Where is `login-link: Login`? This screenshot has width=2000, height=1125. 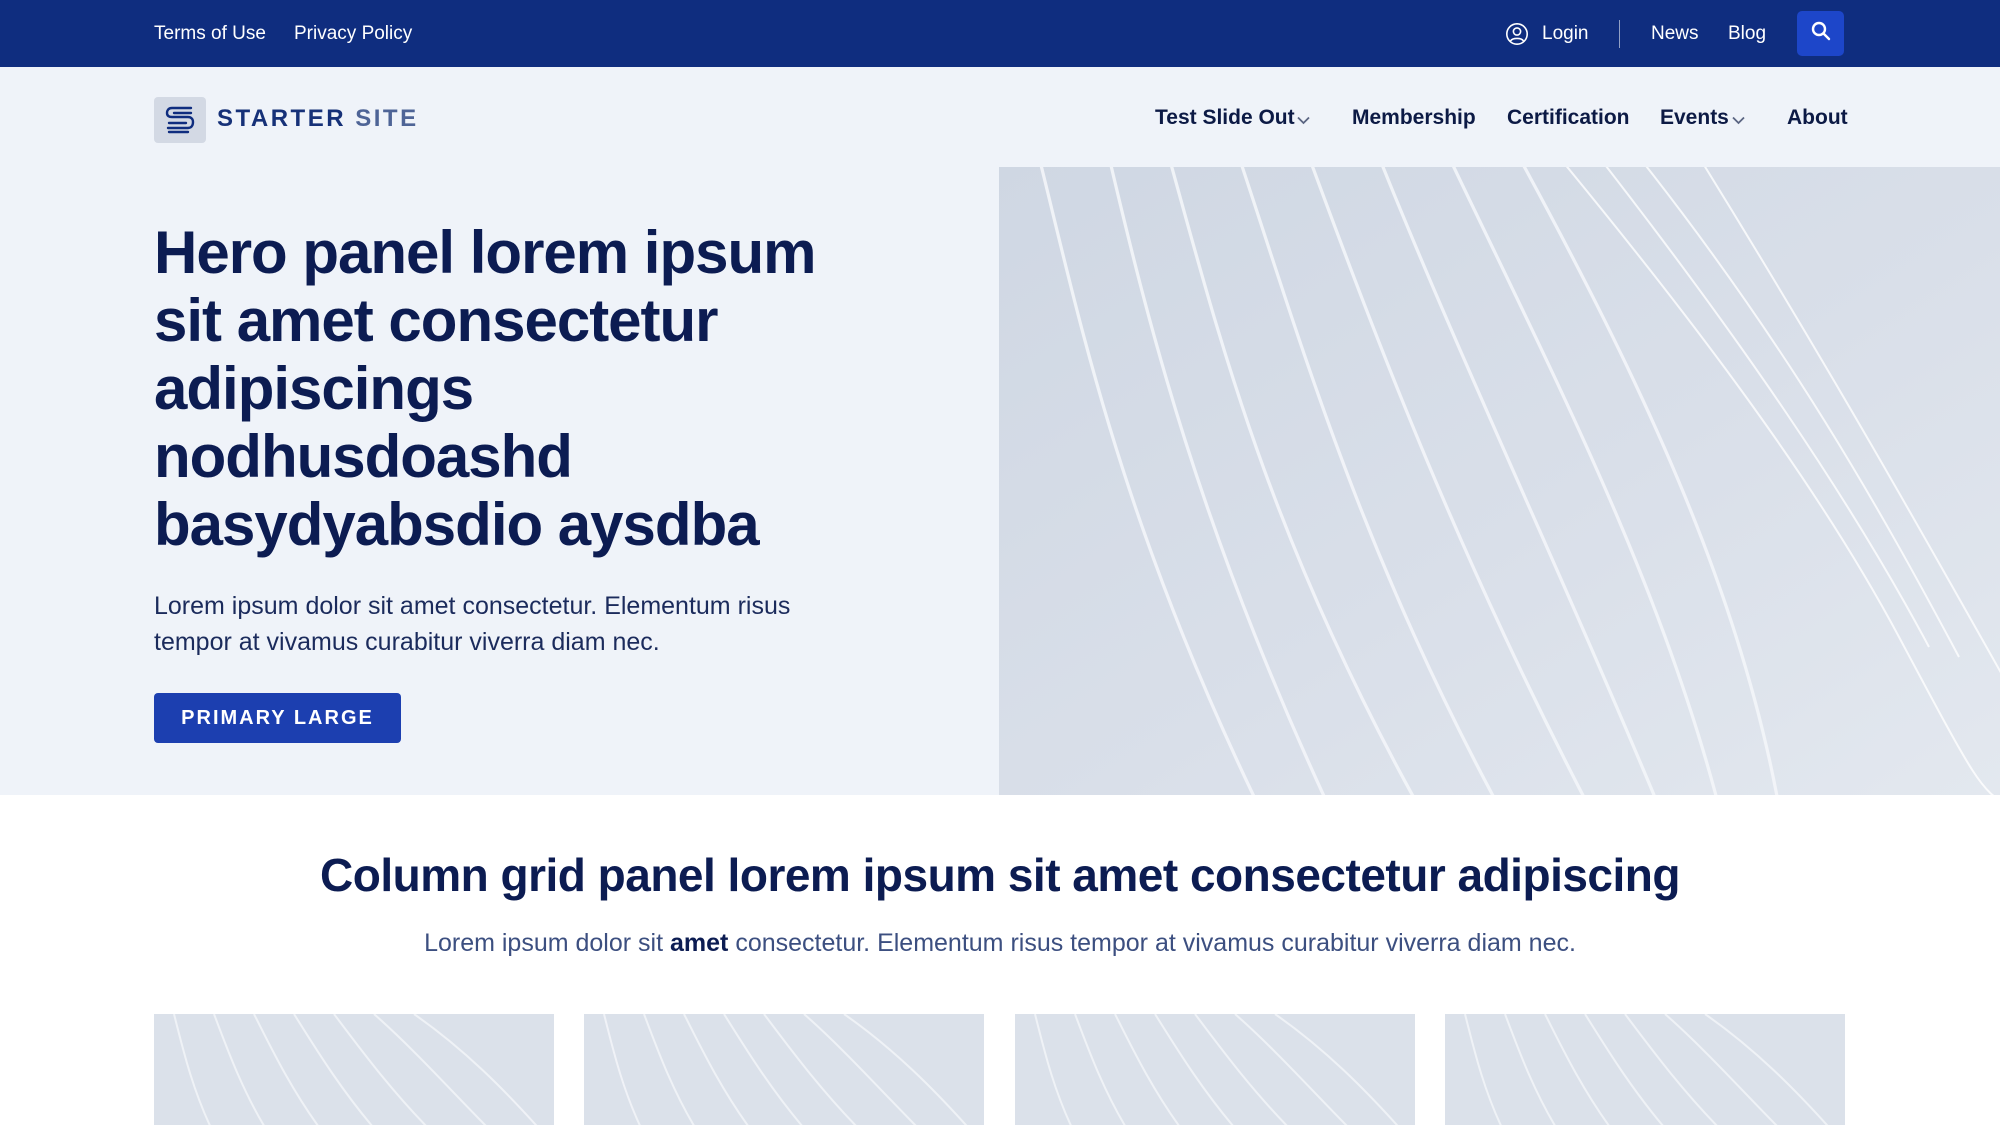
login-link: Login is located at coordinates (1565, 34).